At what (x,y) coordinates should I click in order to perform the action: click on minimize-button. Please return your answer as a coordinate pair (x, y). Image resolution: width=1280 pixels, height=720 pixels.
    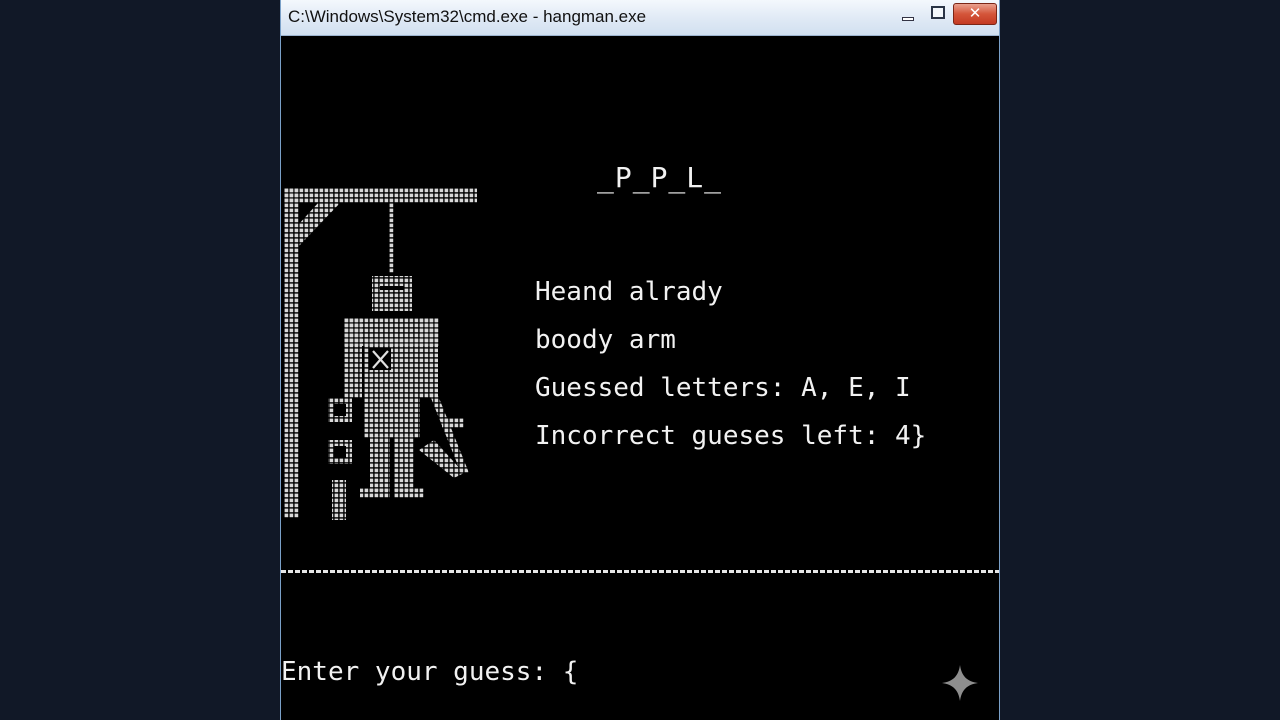
    Looking at the image, I should click on (908, 14).